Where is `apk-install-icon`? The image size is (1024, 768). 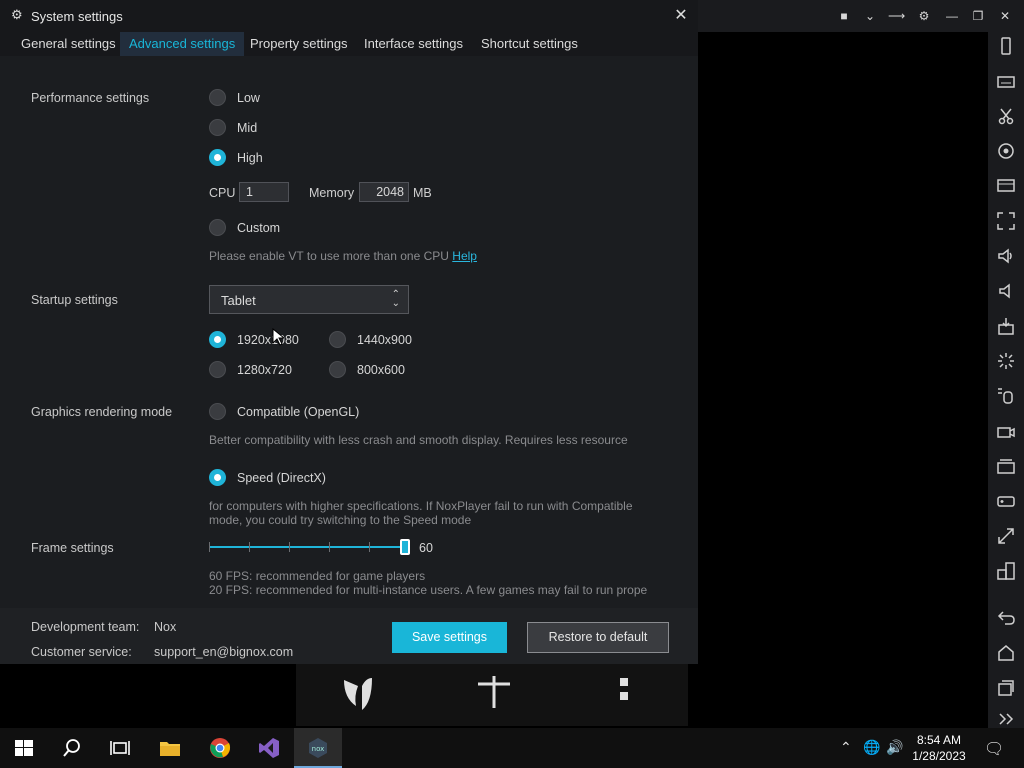 apk-install-icon is located at coordinates (1006, 326).